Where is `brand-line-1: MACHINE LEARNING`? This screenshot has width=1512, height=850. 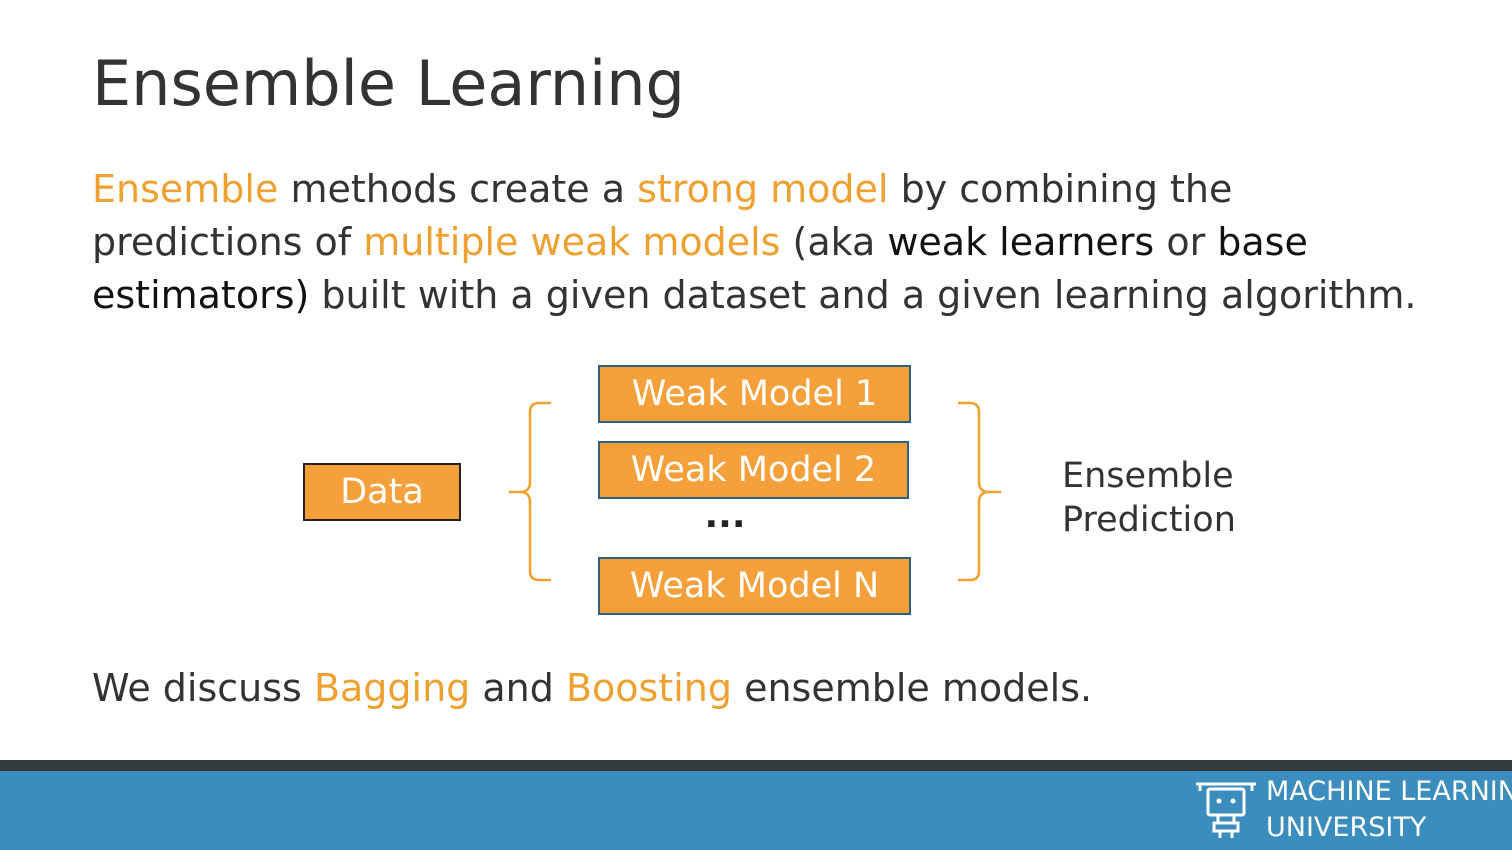
brand-line-1: MACHINE LEARNING is located at coordinates (1389, 791).